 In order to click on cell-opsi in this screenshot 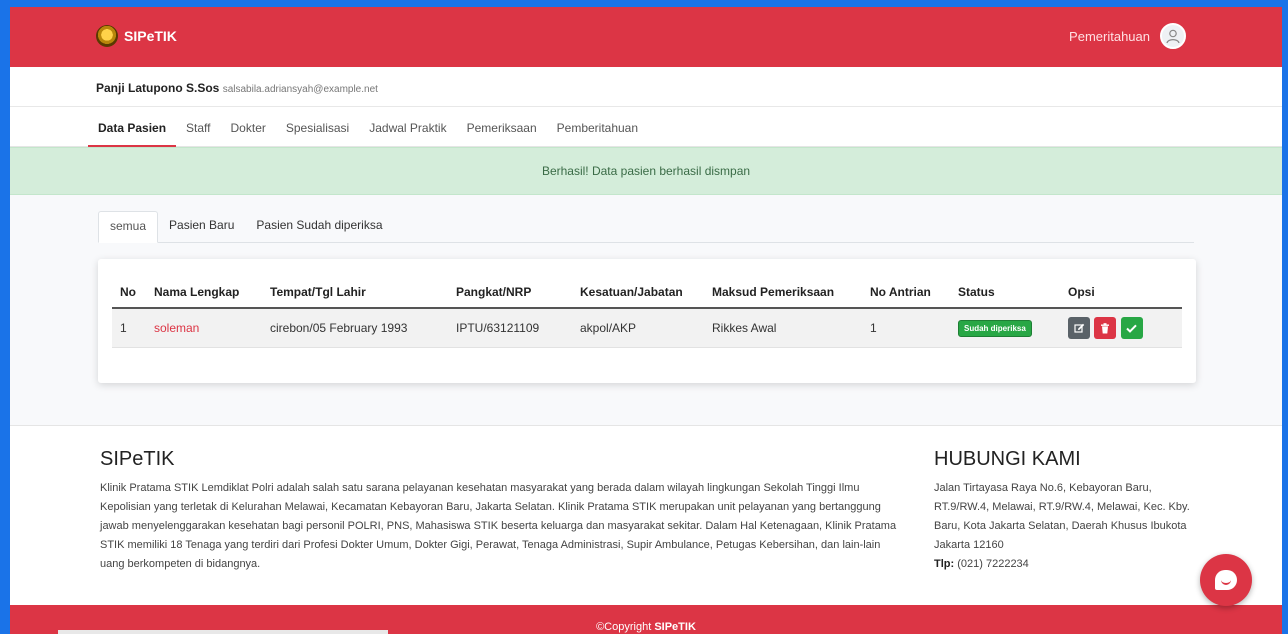, I will do `click(1121, 328)`.